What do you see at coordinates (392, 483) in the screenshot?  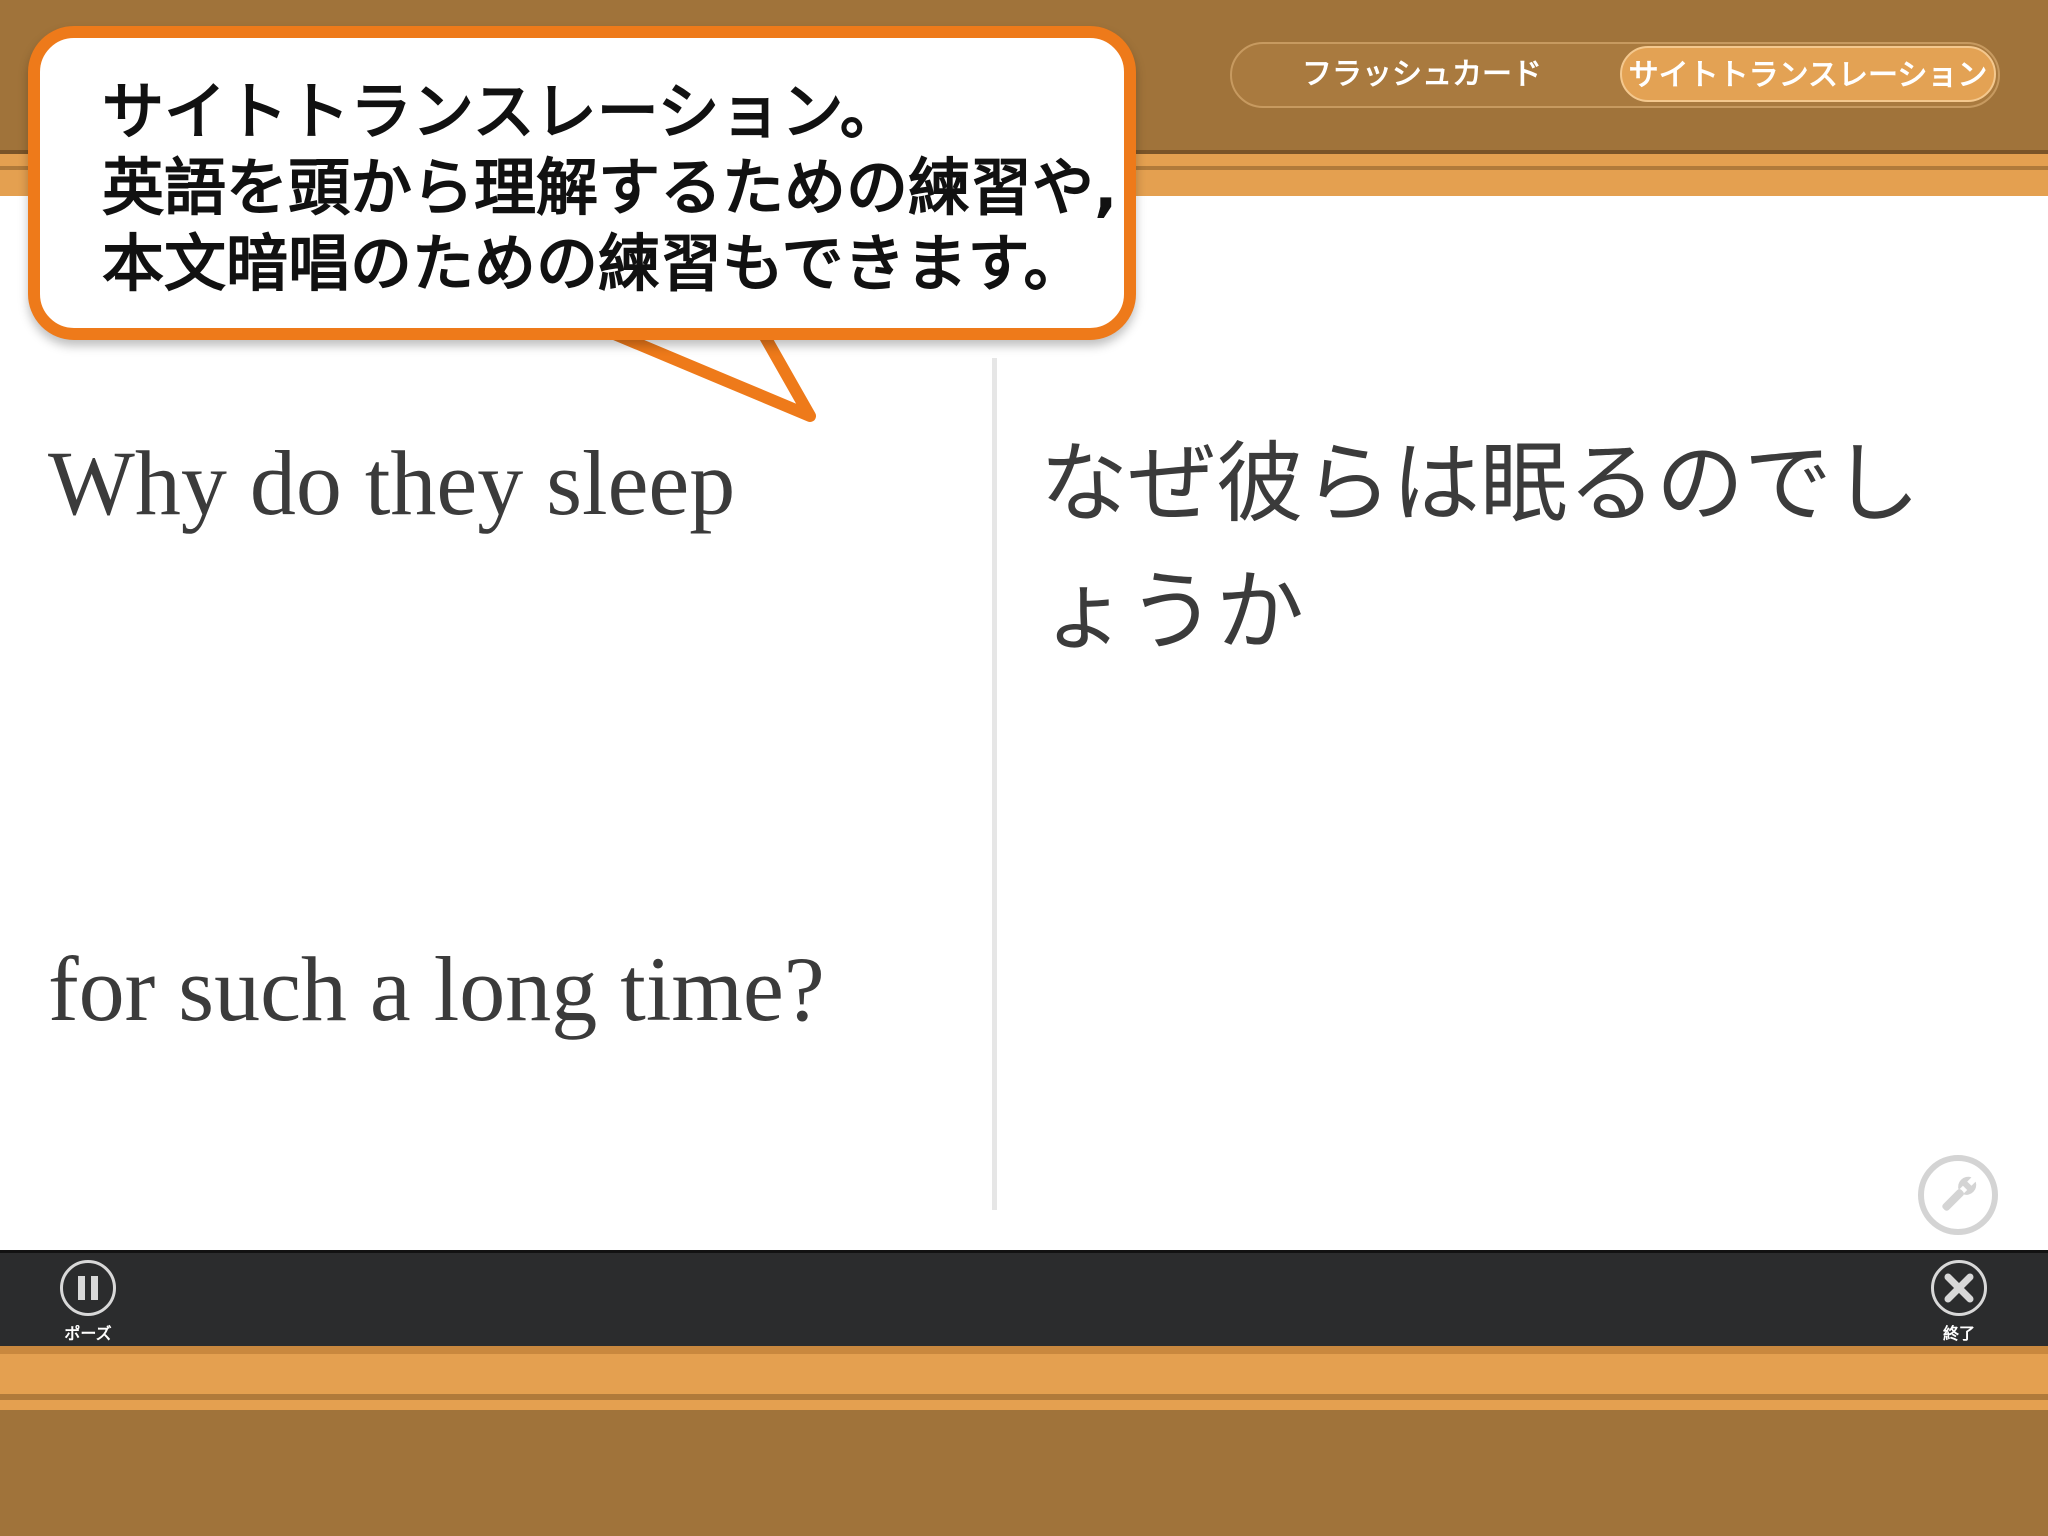 I see `english-line-1: Why do they sleep` at bounding box center [392, 483].